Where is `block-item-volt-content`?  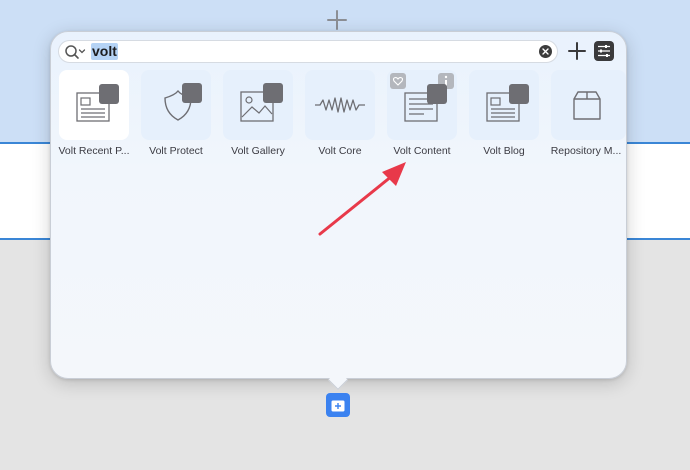
block-item-volt-content is located at coordinates (422, 105).